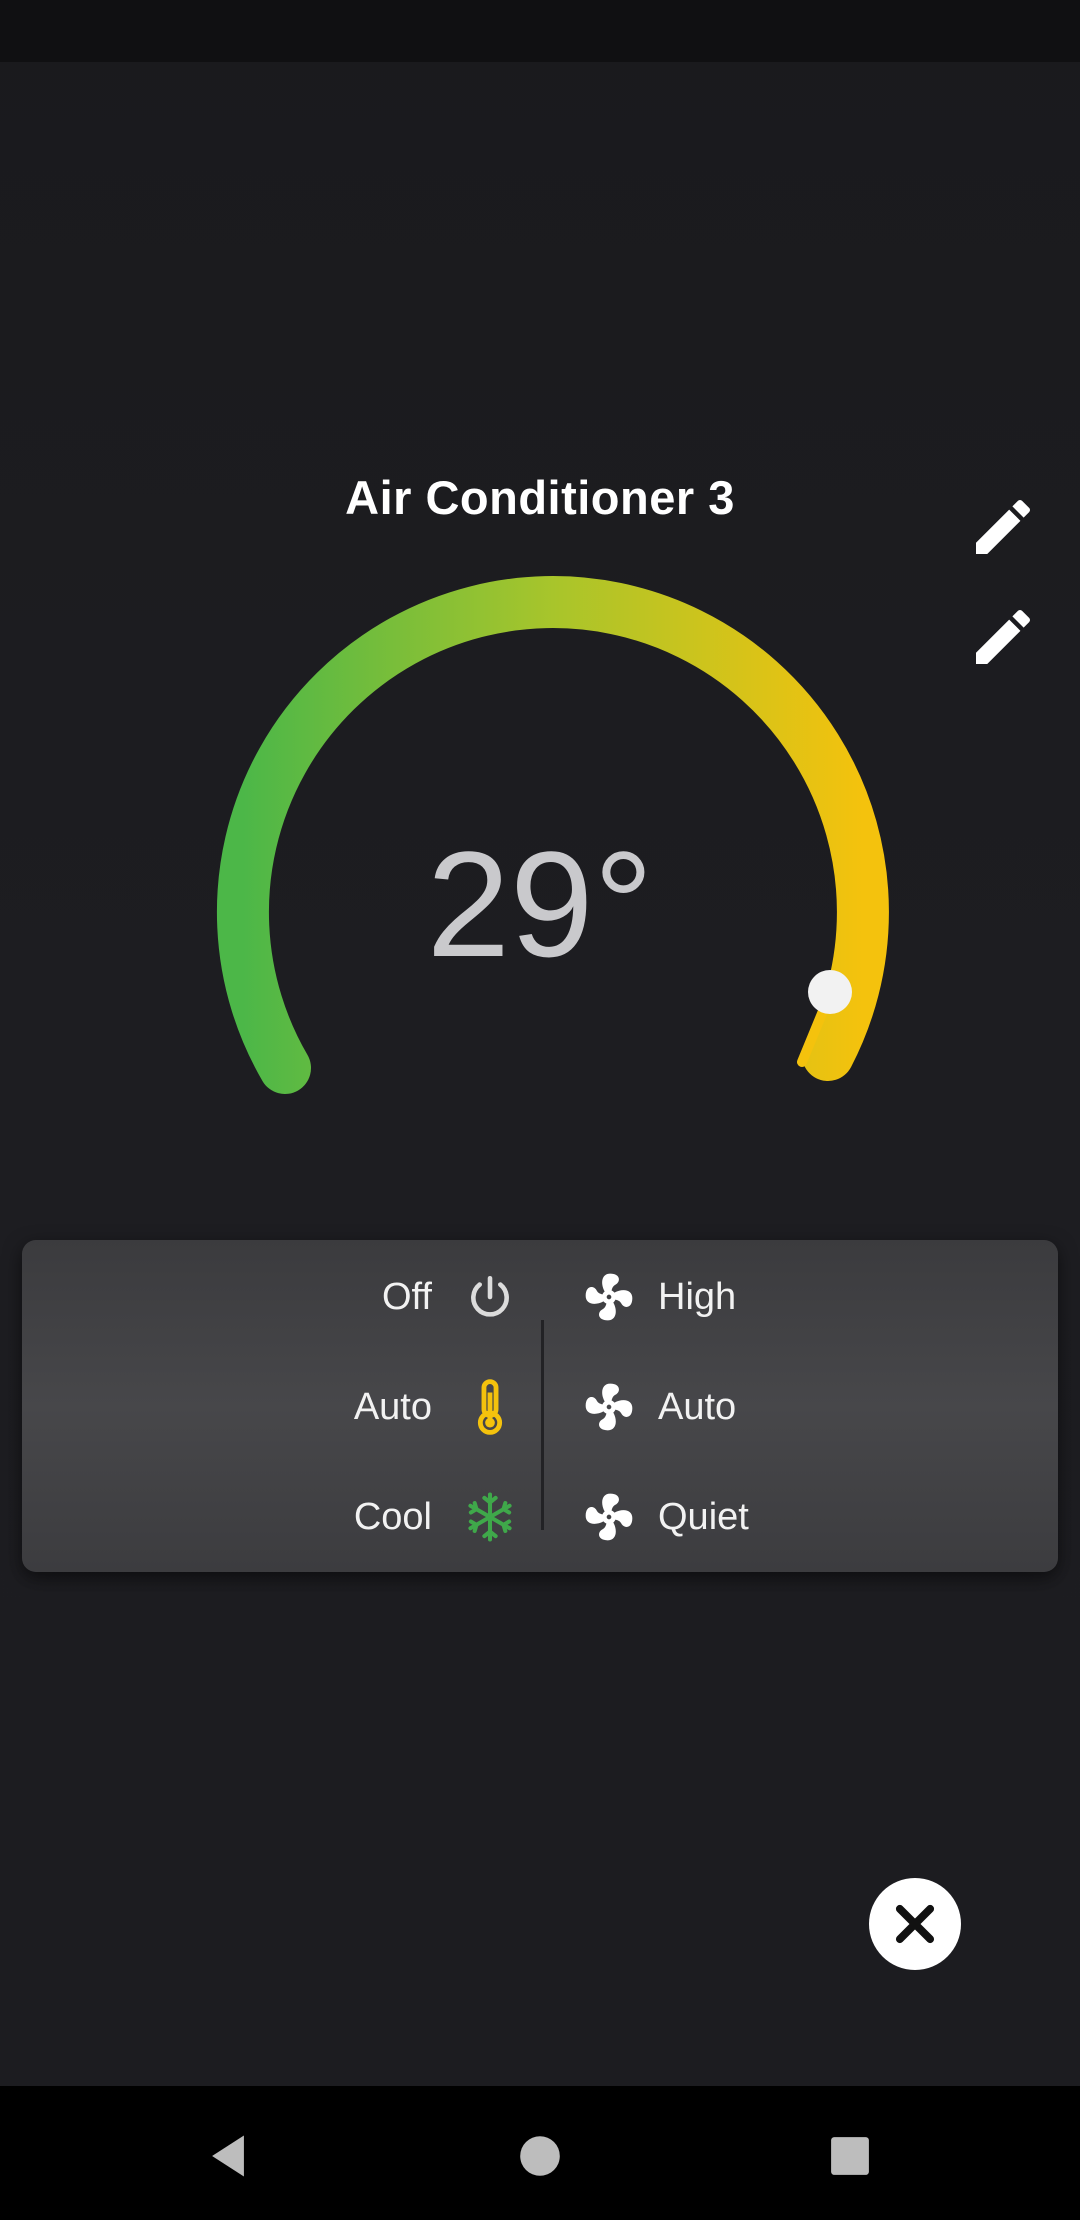 The image size is (1080, 2220). Describe the element at coordinates (392, 1406) in the screenshot. I see `mode-label: Auto` at that location.